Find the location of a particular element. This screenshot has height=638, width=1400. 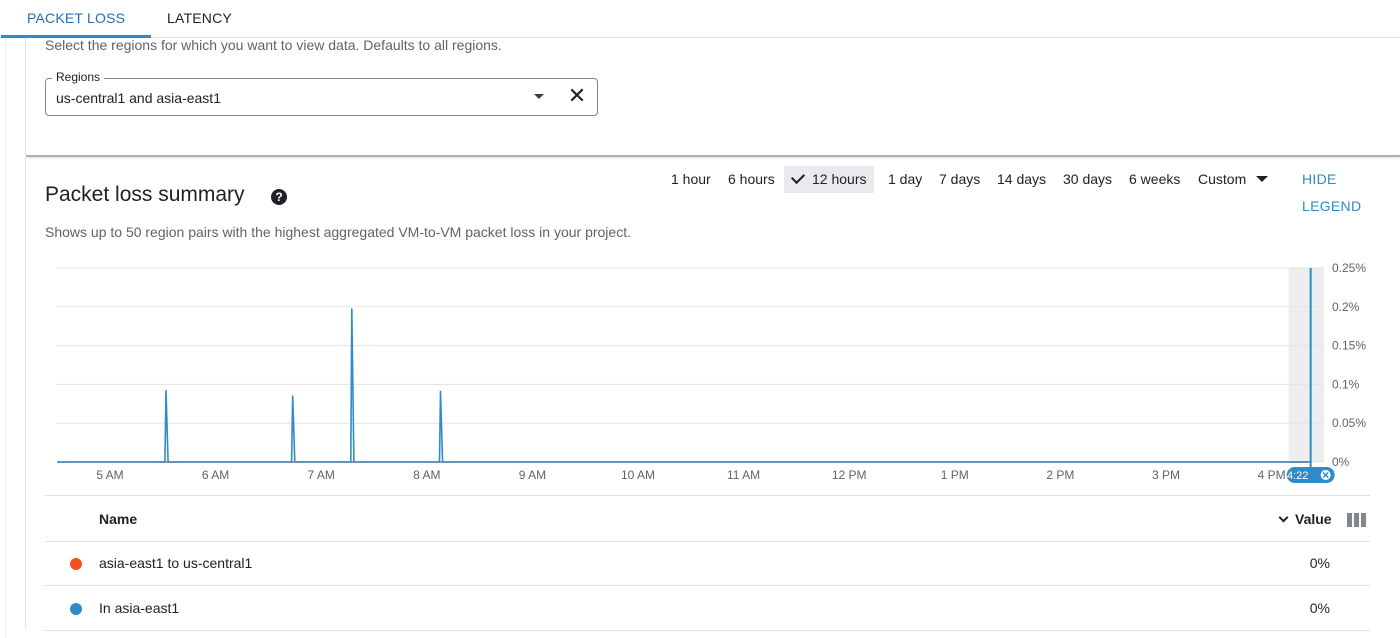

current-time-shade is located at coordinates (1306, 365).